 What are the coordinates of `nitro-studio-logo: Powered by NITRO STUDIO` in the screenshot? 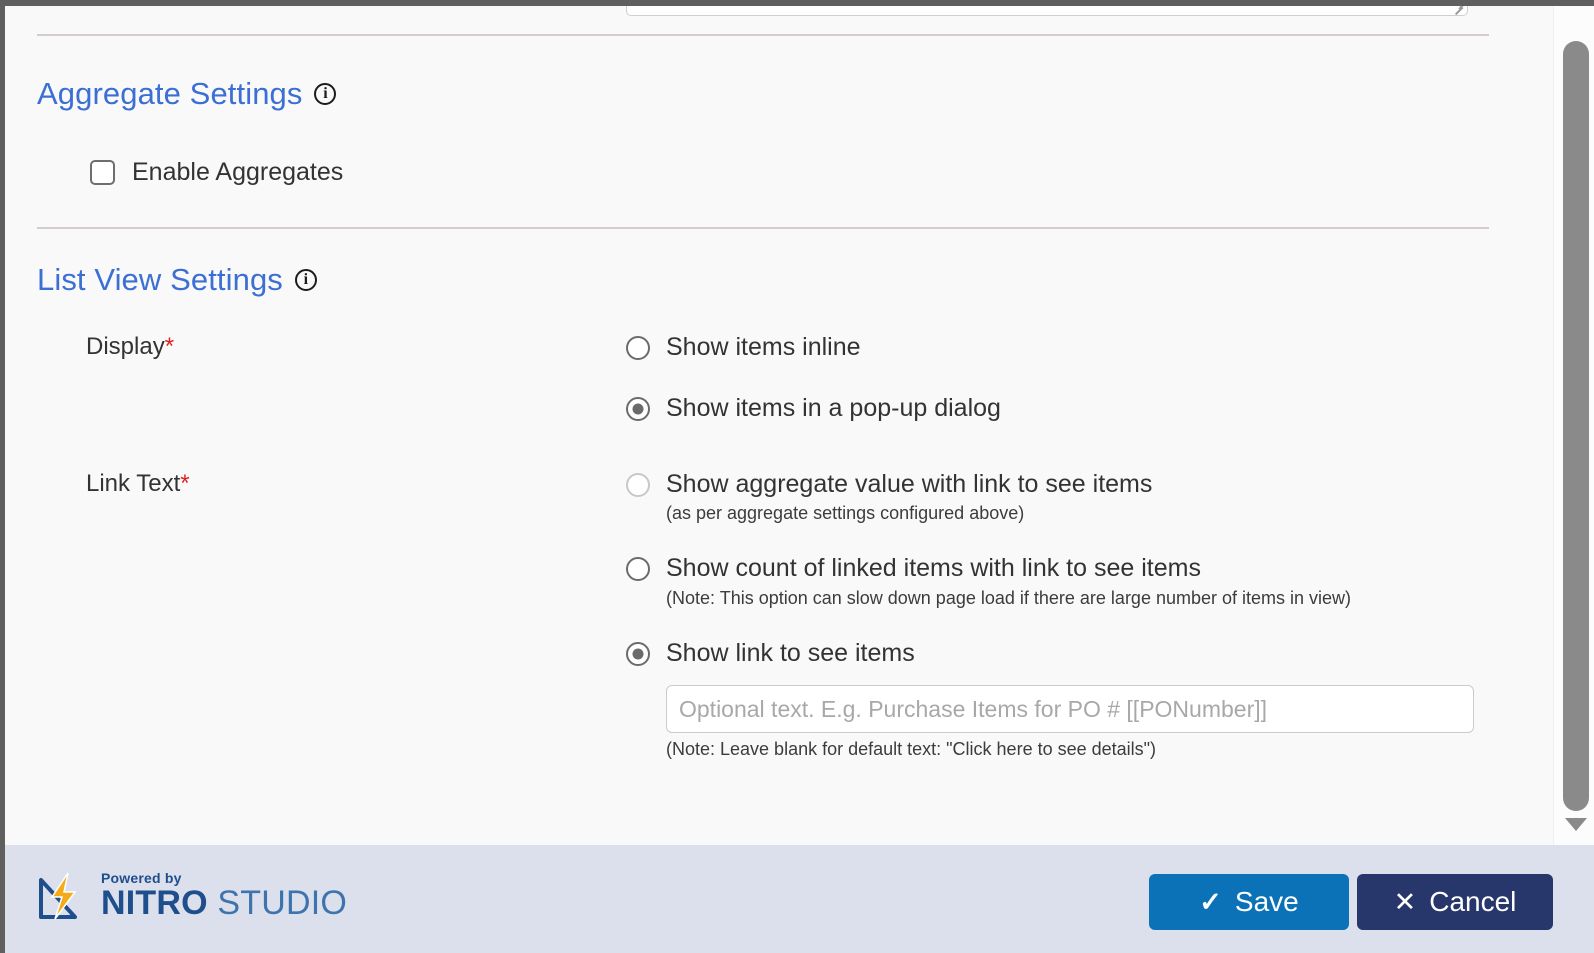 It's located at (191, 896).